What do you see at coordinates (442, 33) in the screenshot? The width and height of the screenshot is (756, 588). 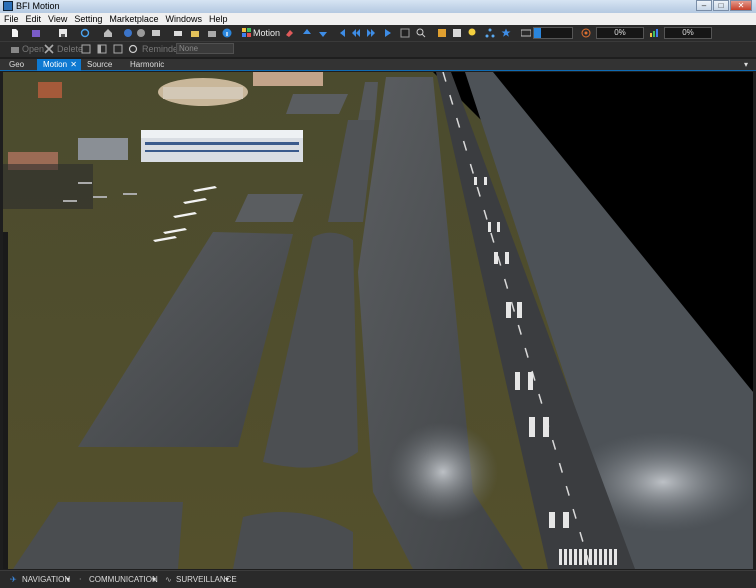 I see `table-icon` at bounding box center [442, 33].